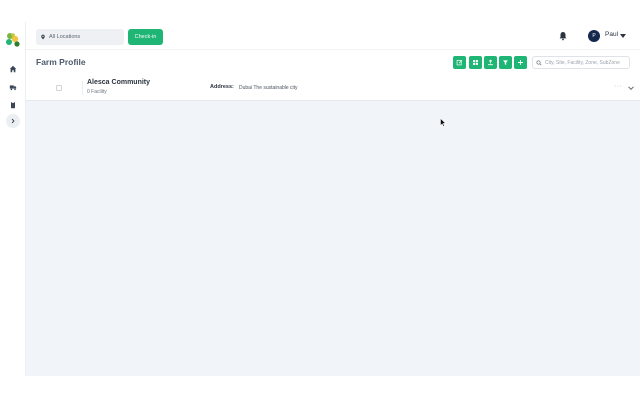 This screenshot has width=640, height=400. What do you see at coordinates (631, 88) in the screenshot?
I see `chevron-down-icon` at bounding box center [631, 88].